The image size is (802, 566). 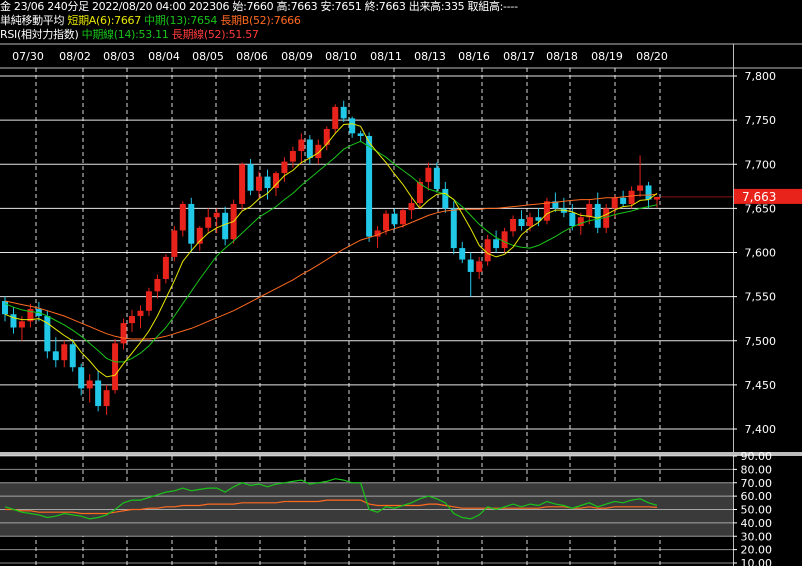 I want to click on x-tick-label: 08/06, so click(x=252, y=56).